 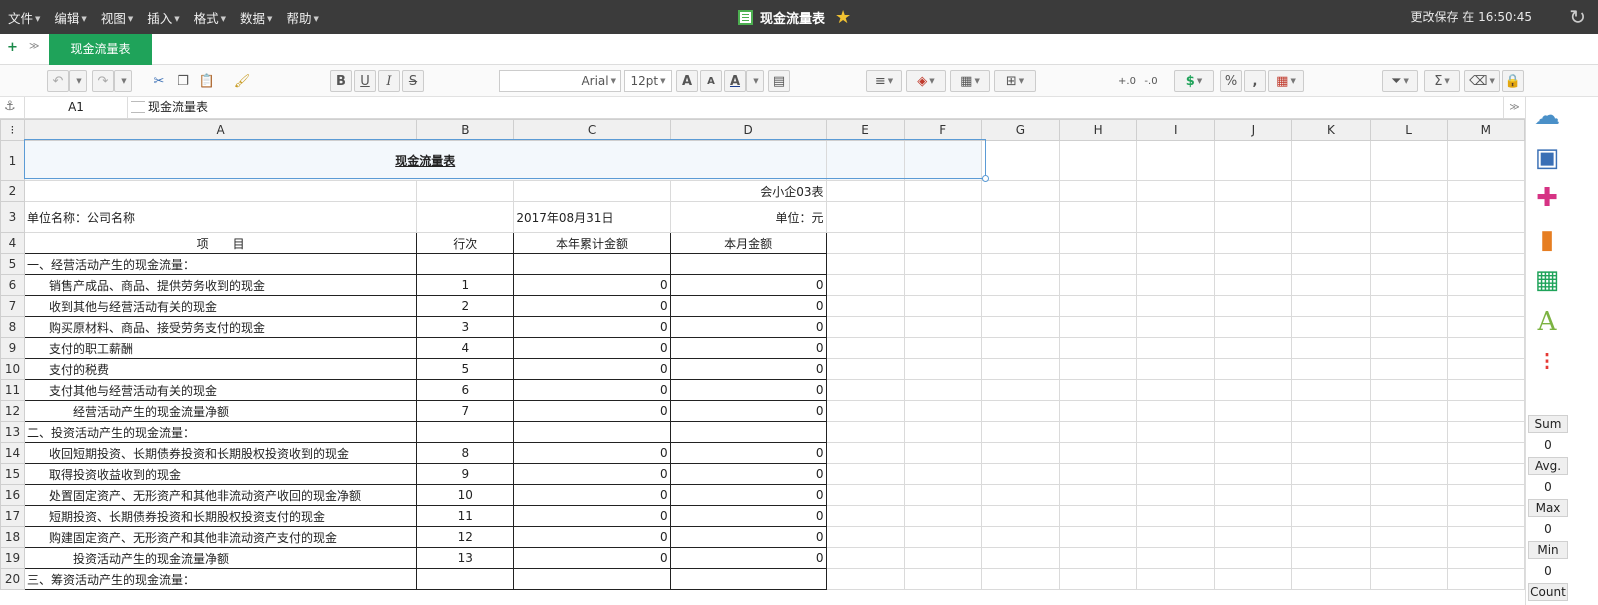 I want to click on row-line-cell: 4, so click(x=465, y=348).